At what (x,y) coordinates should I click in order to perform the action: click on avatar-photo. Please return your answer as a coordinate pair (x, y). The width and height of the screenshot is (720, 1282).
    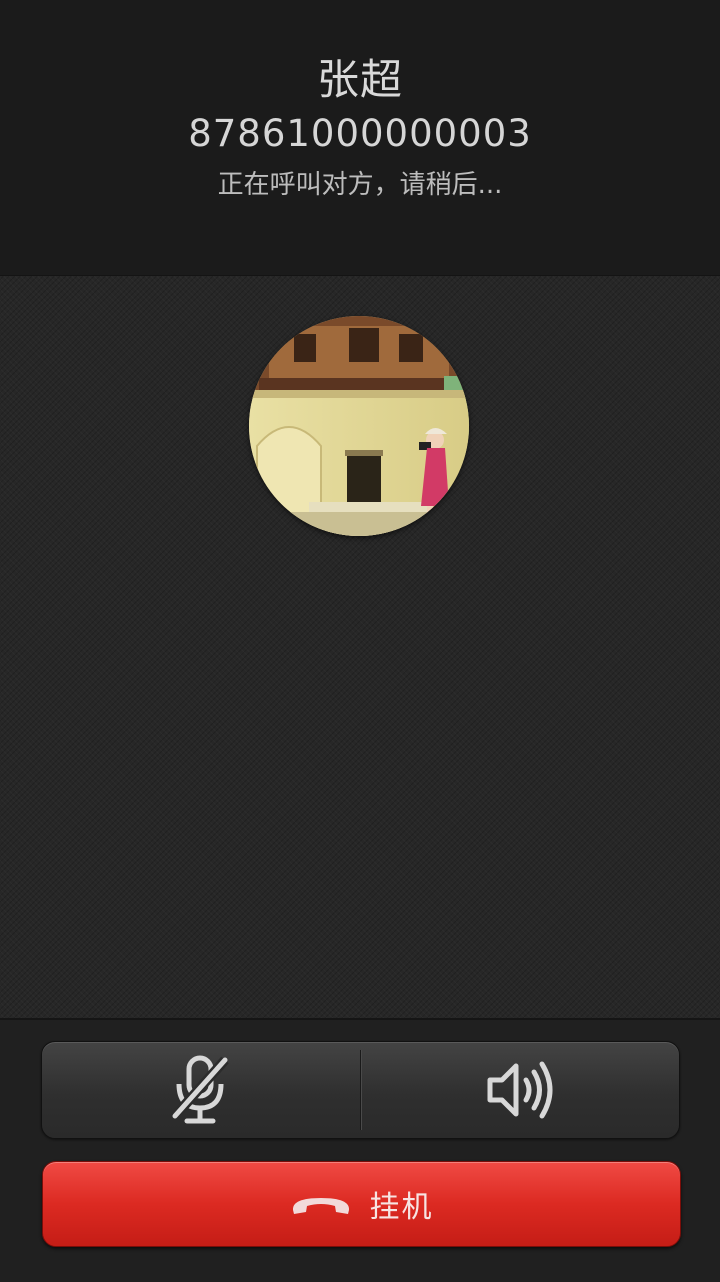
    Looking at the image, I should click on (359, 426).